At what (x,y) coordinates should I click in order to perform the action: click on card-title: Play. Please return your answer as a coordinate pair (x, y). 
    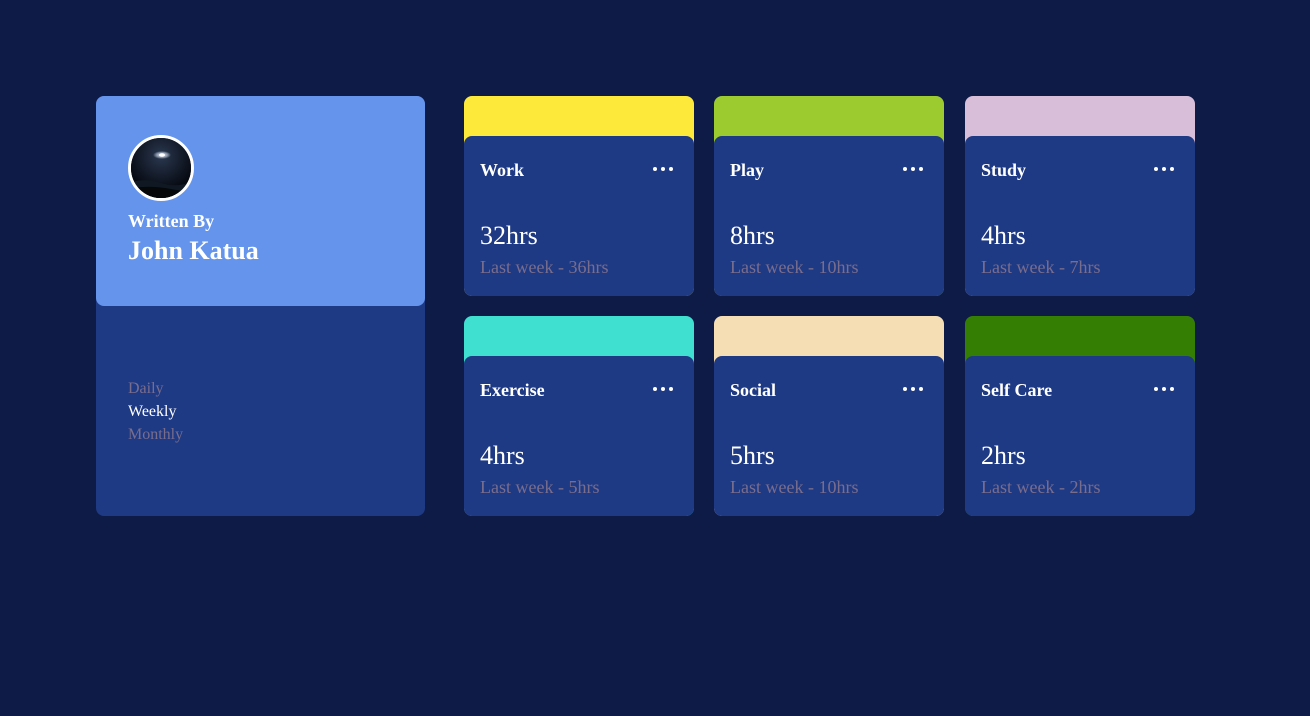
    Looking at the image, I should click on (747, 170).